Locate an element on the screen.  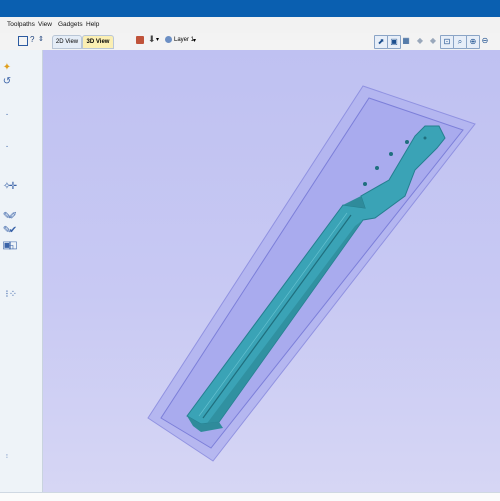
pin-icon: ⇕ is located at coordinates (41, 39).